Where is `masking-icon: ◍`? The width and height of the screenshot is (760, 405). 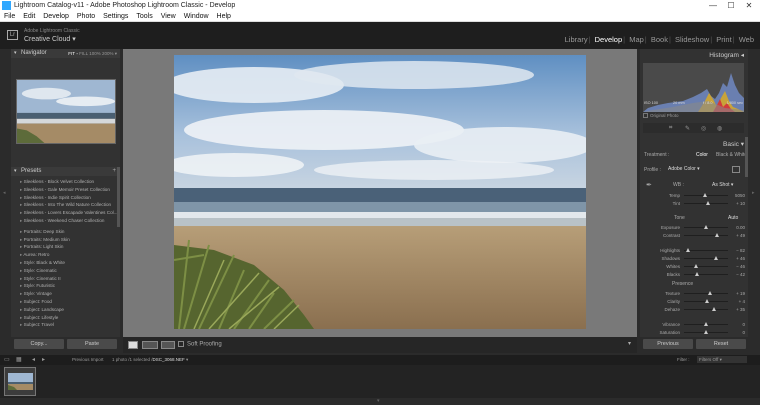
masking-icon: ◍ is located at coordinates (719, 128).